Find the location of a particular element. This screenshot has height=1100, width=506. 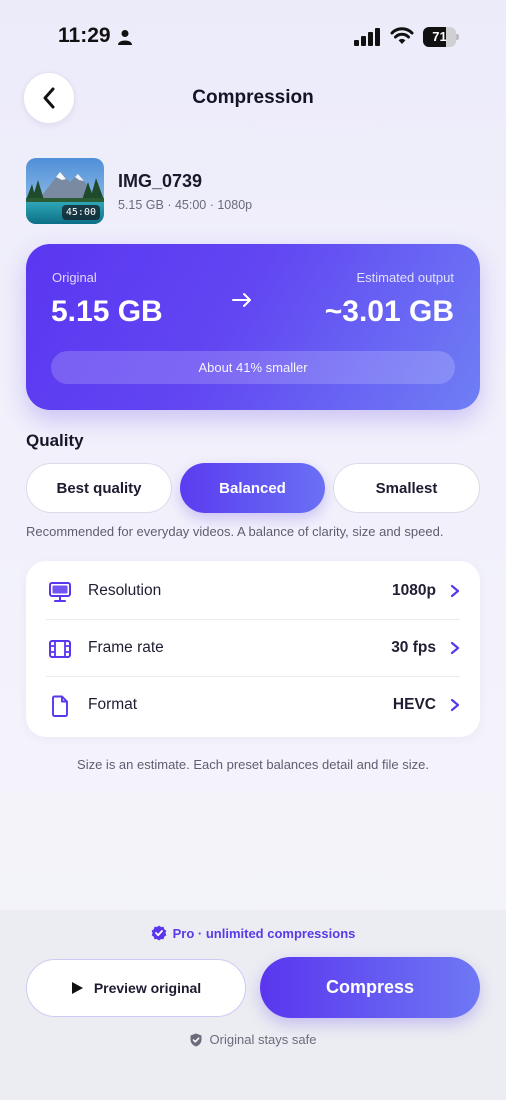

setting-row-format: Format HEVC is located at coordinates (253, 705).